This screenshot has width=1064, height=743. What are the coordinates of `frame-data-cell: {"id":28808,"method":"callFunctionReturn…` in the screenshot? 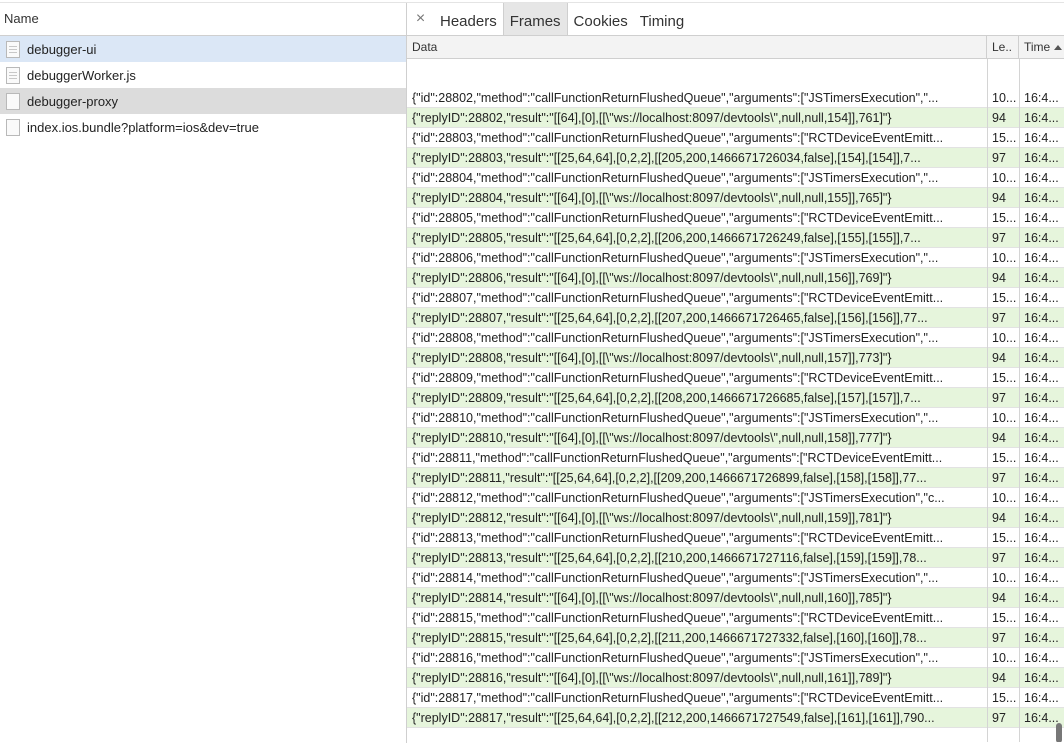 It's located at (675, 338).